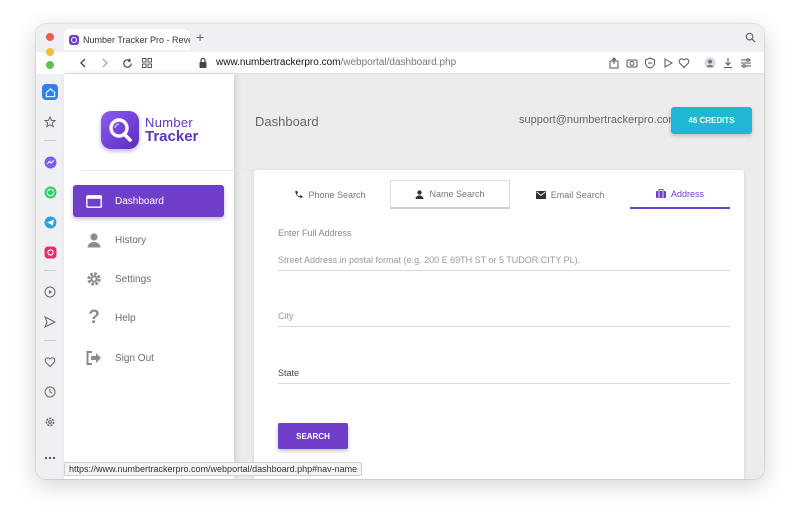  Describe the element at coordinates (147, 63) in the screenshot. I see `tab-grid-icon` at that location.